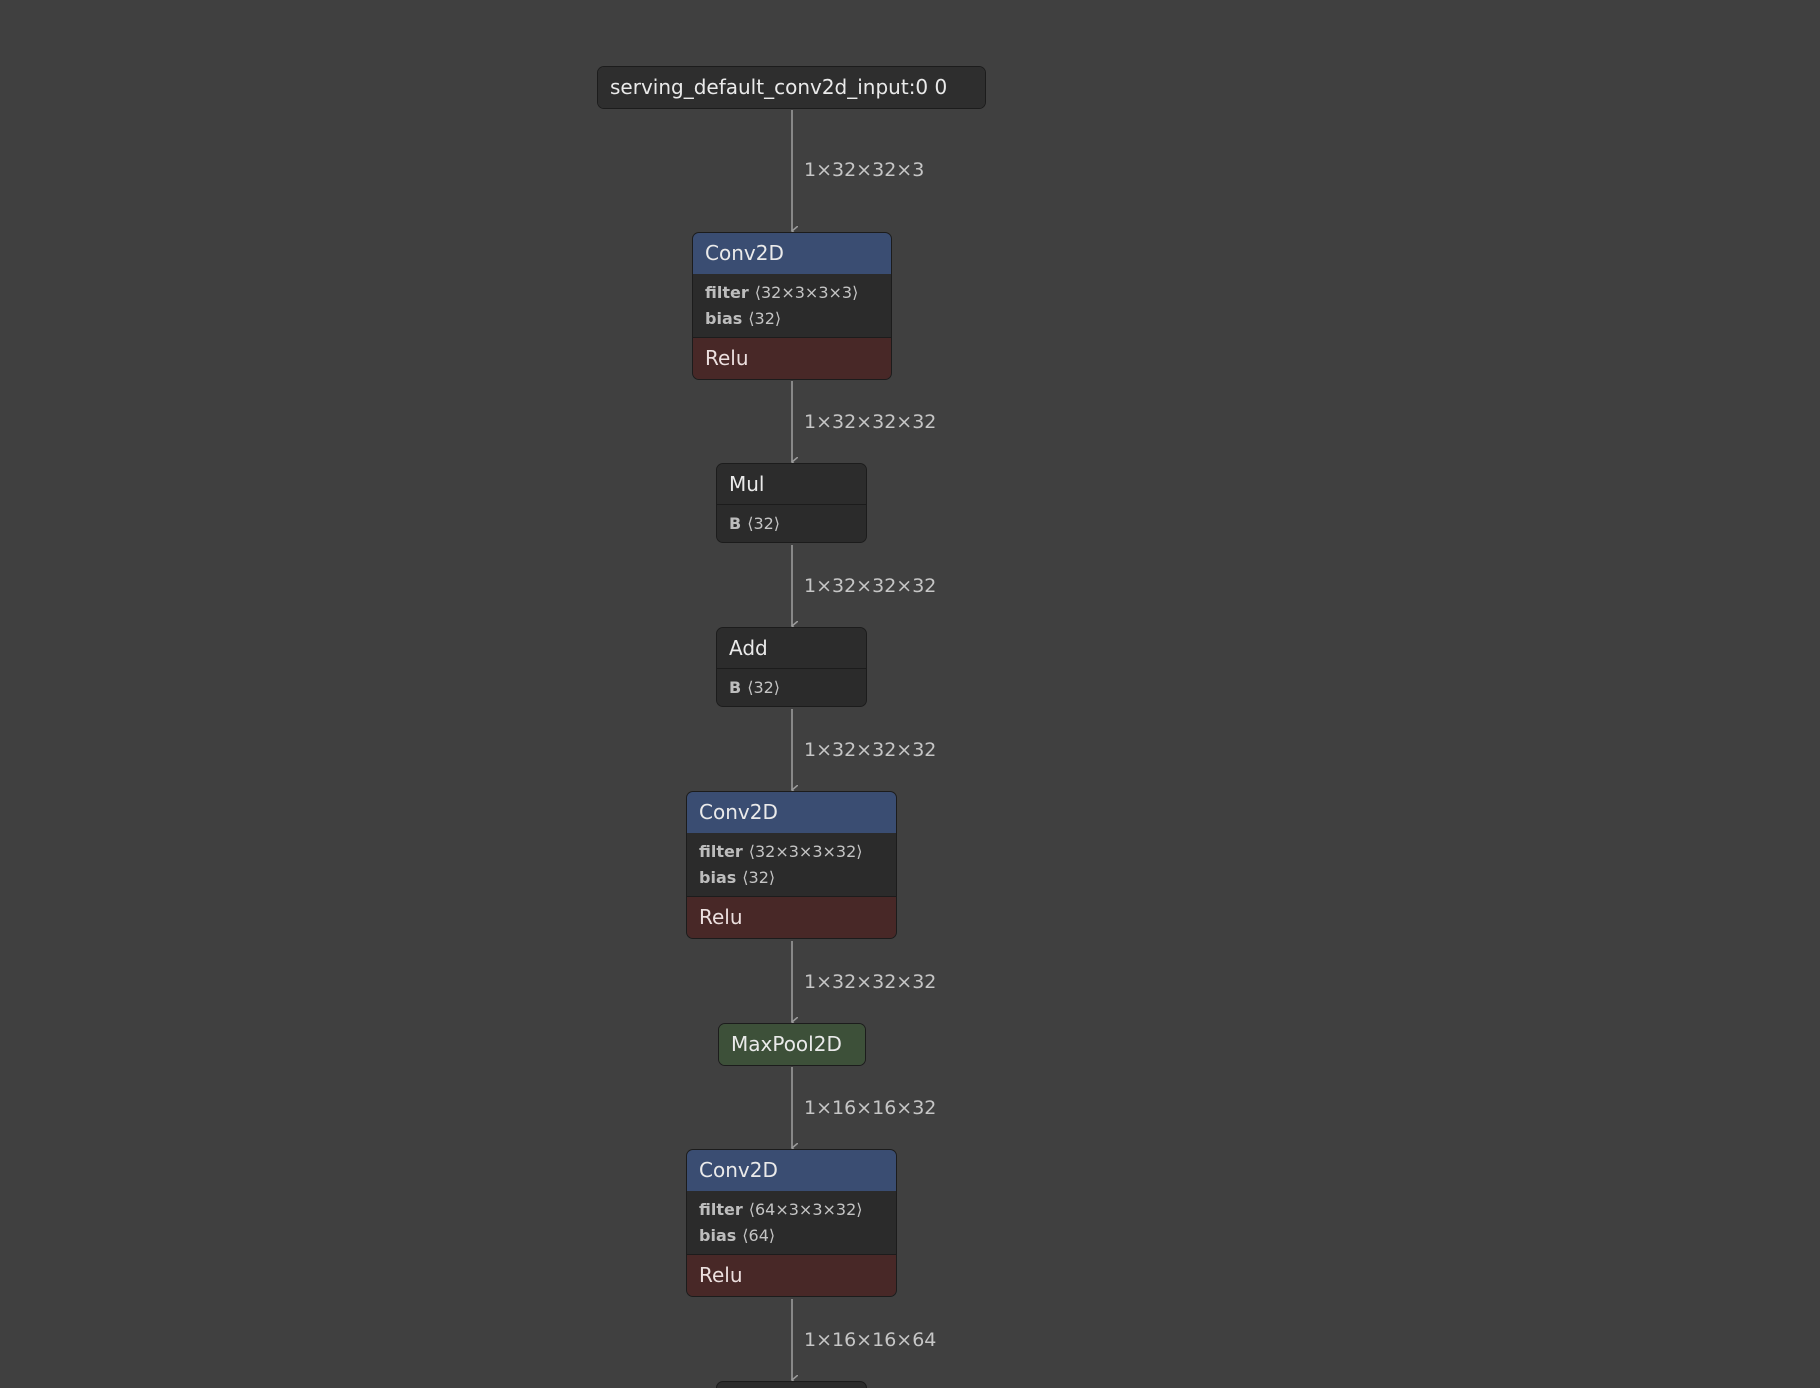  I want to click on mul-node-attrs: B ⟨32⟩, so click(791, 523).